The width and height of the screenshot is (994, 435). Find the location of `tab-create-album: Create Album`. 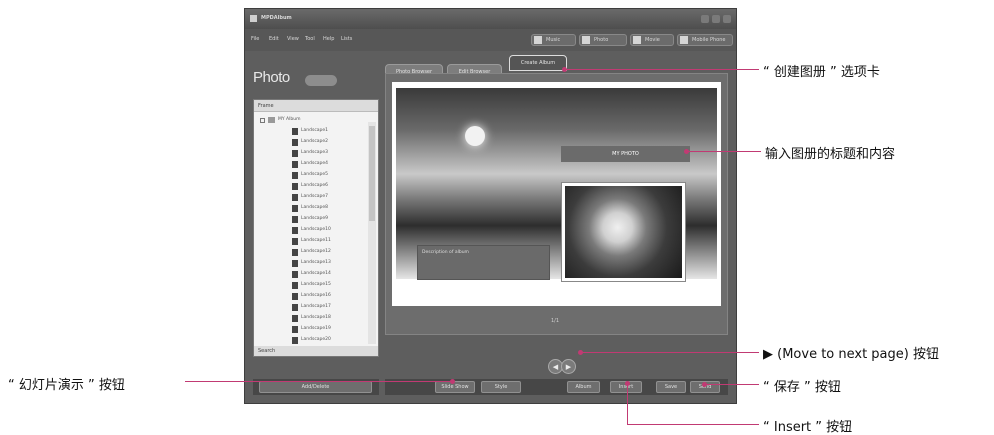

tab-create-album: Create Album is located at coordinates (538, 63).